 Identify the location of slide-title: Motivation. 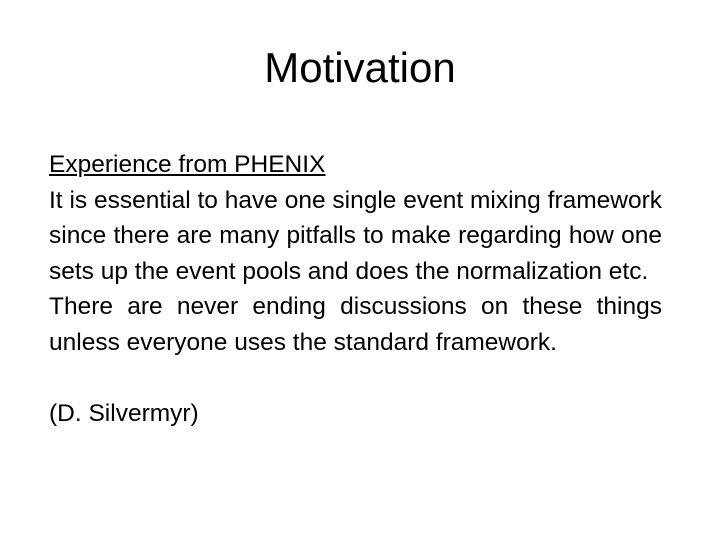
(360, 67).